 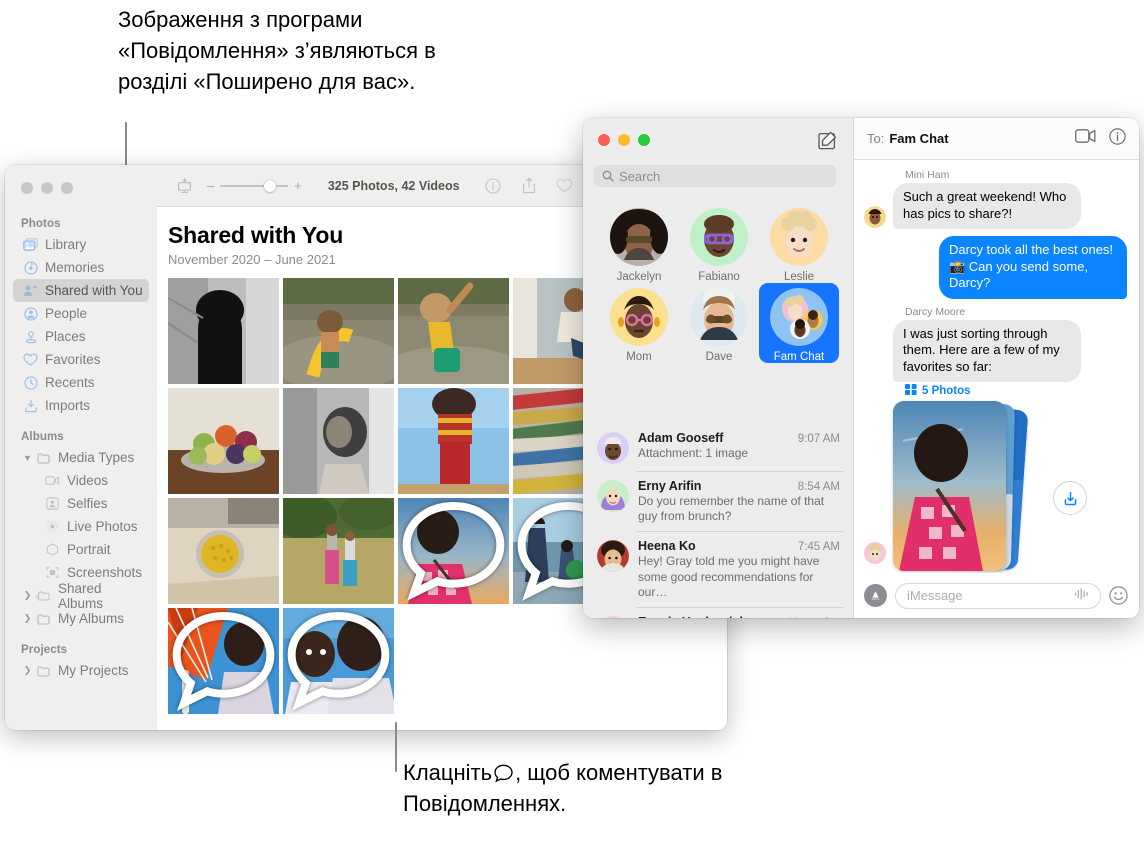 What do you see at coordinates (298, 185) in the screenshot?
I see `zoom-in-label: +` at bounding box center [298, 185].